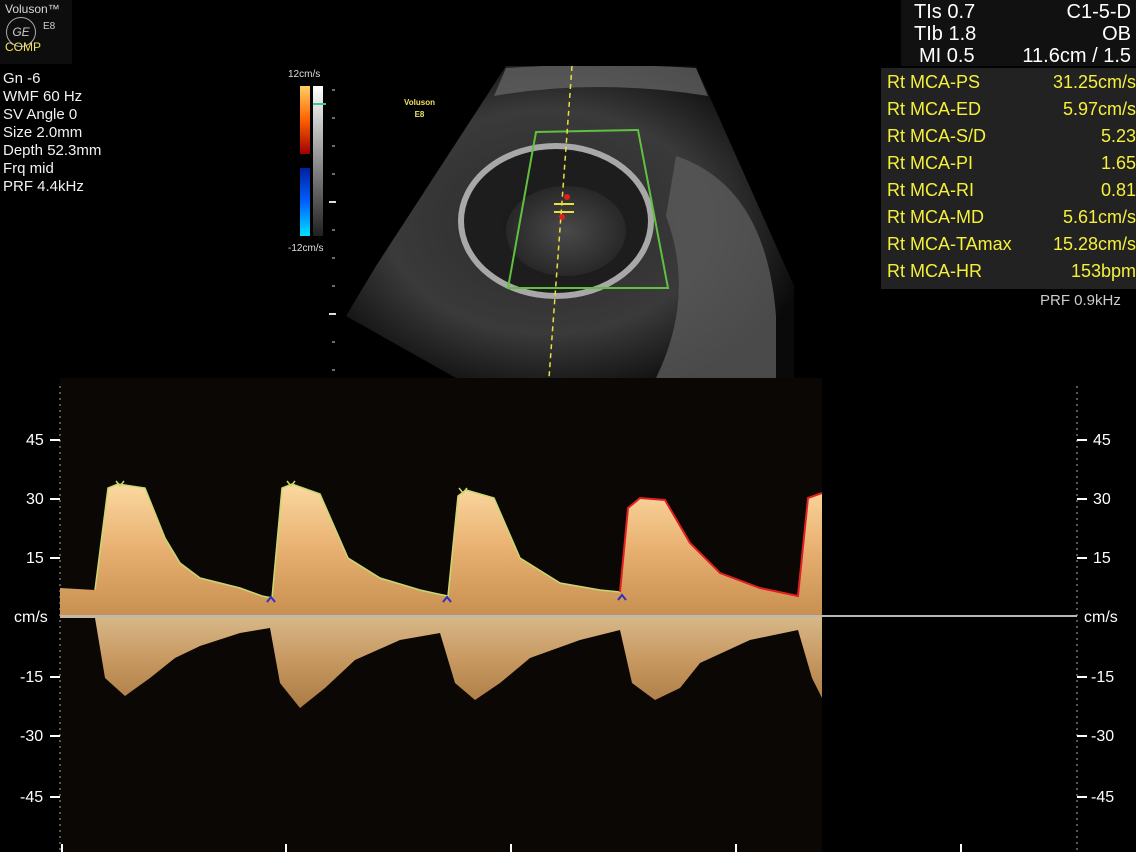 This screenshot has height=852, width=1136. I want to click on measurement-row: Rt MCA-ED 5.97cm/s, so click(1011, 110).